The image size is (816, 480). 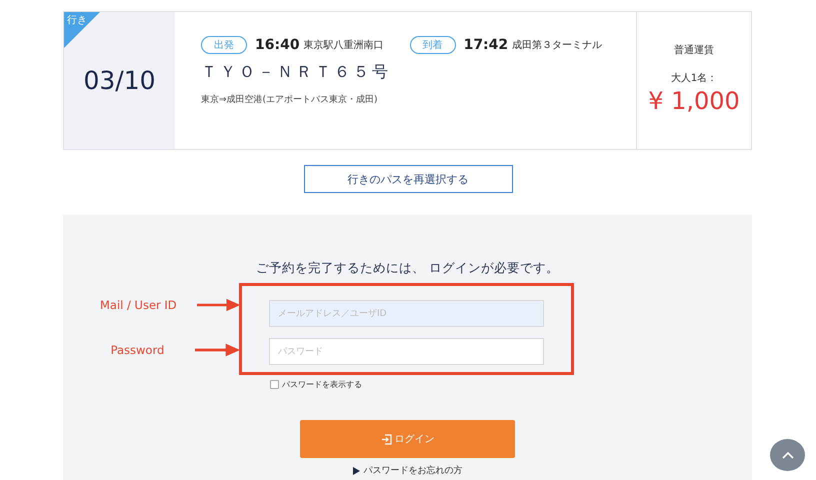 I want to click on annotation-label: Password, so click(x=138, y=350).